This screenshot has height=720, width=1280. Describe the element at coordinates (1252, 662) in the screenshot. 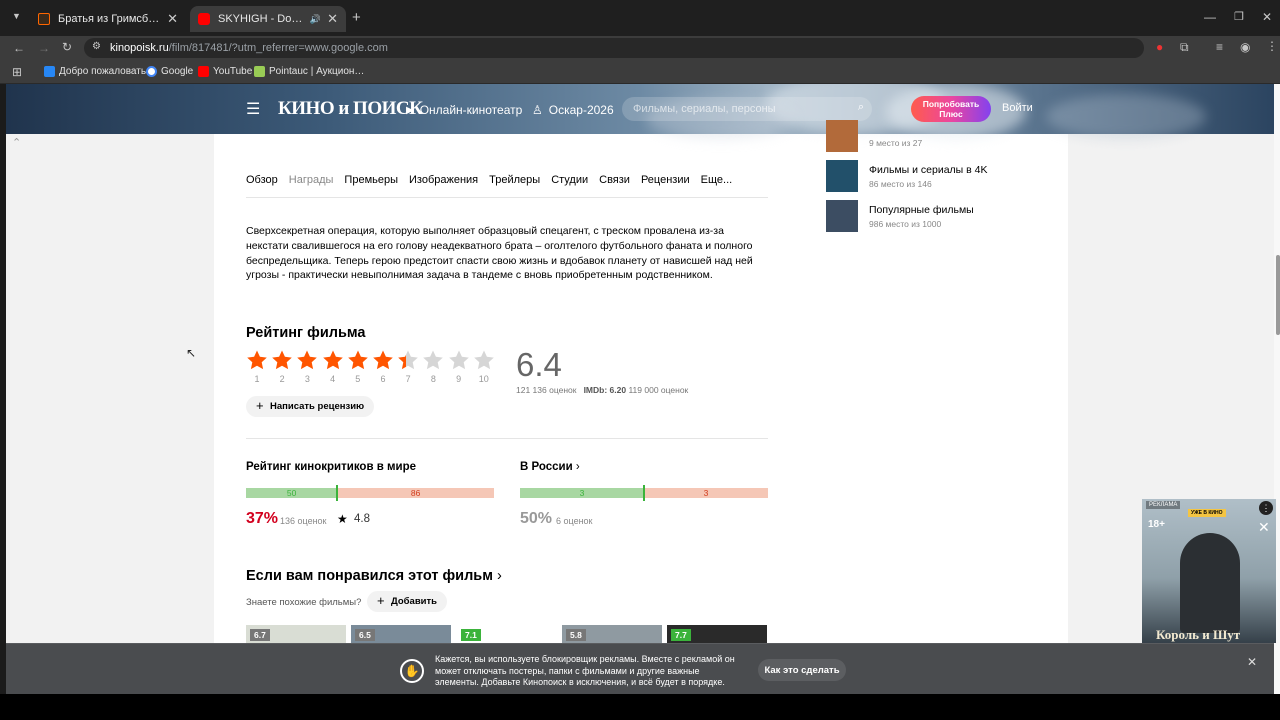

I see `banner-close-icon: ✕` at that location.